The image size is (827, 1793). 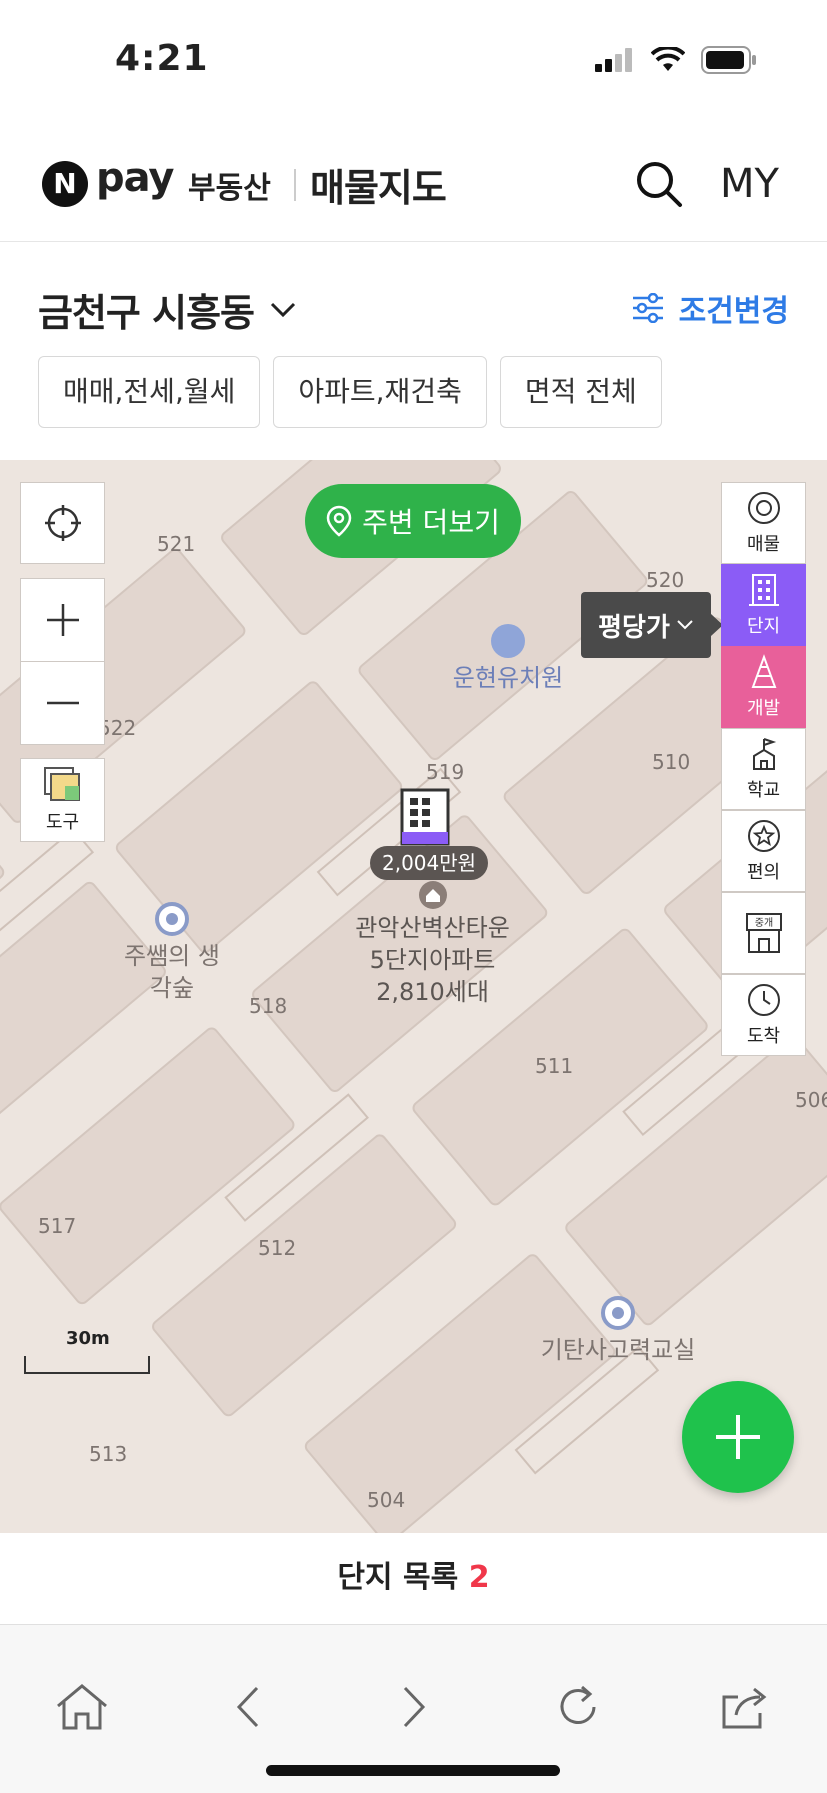 What do you see at coordinates (62, 822) in the screenshot?
I see `tool-label: 도구` at bounding box center [62, 822].